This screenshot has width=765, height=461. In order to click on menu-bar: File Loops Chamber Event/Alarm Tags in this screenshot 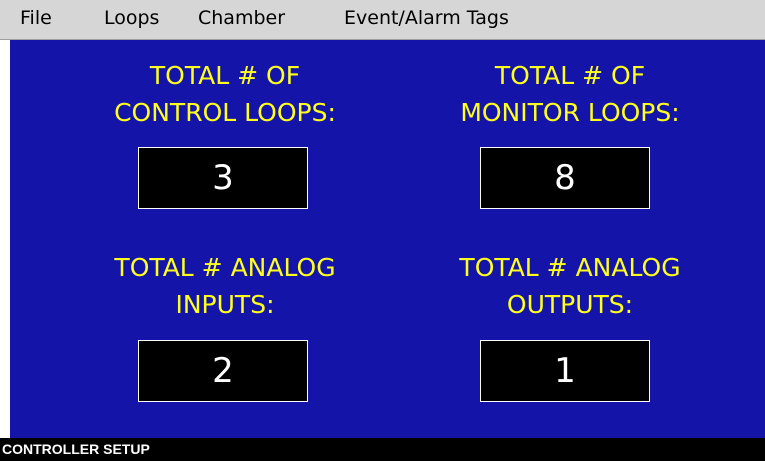, I will do `click(382, 20)`.